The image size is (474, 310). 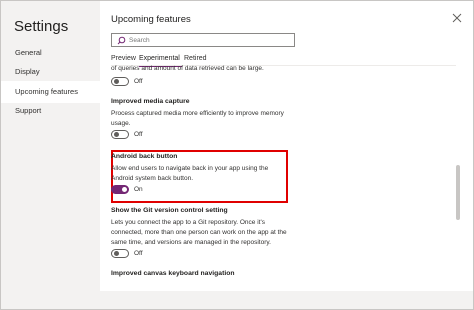 What do you see at coordinates (286, 300) in the screenshot?
I see `main-footer` at bounding box center [286, 300].